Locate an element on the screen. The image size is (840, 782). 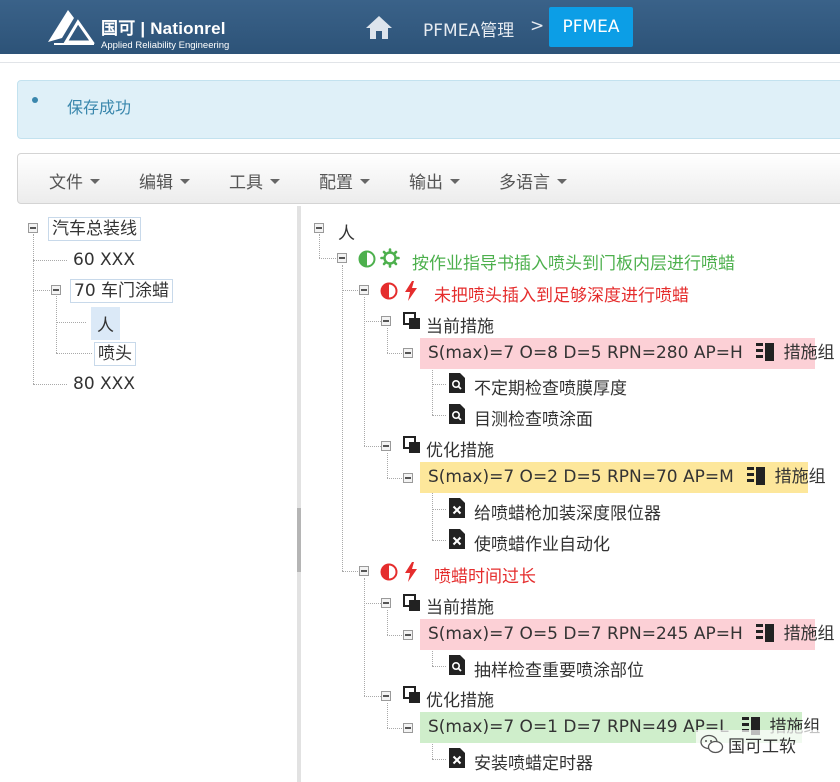
lightning-icon is located at coordinates (411, 572).